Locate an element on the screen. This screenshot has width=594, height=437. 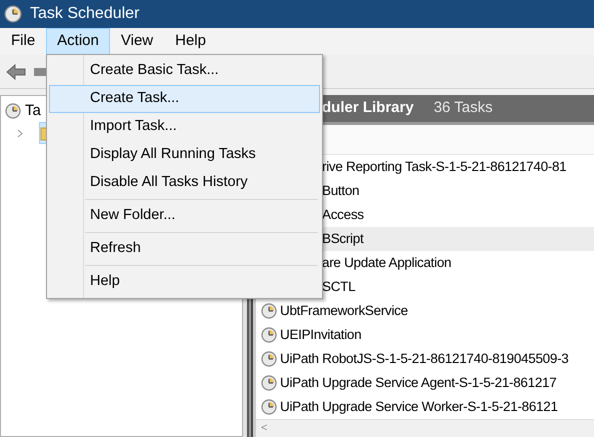
task-name: UEIPInvitation is located at coordinates (321, 335).